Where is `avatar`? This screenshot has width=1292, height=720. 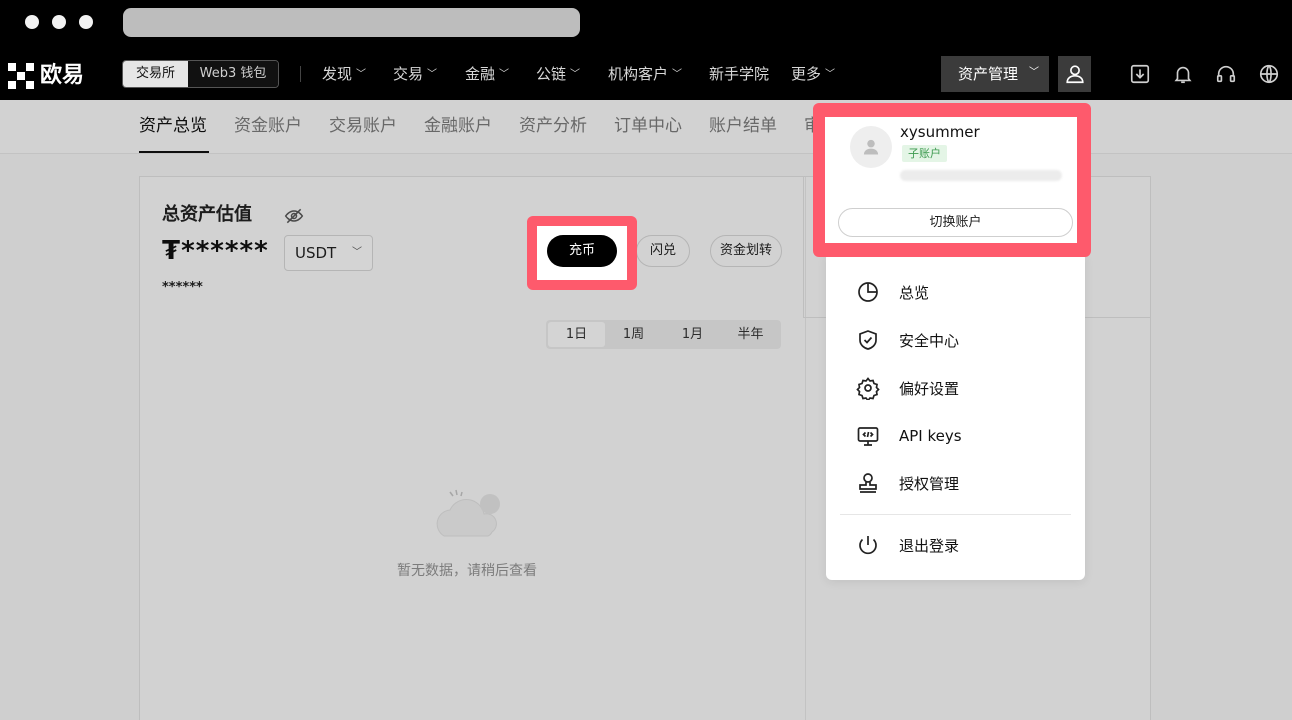 avatar is located at coordinates (871, 147).